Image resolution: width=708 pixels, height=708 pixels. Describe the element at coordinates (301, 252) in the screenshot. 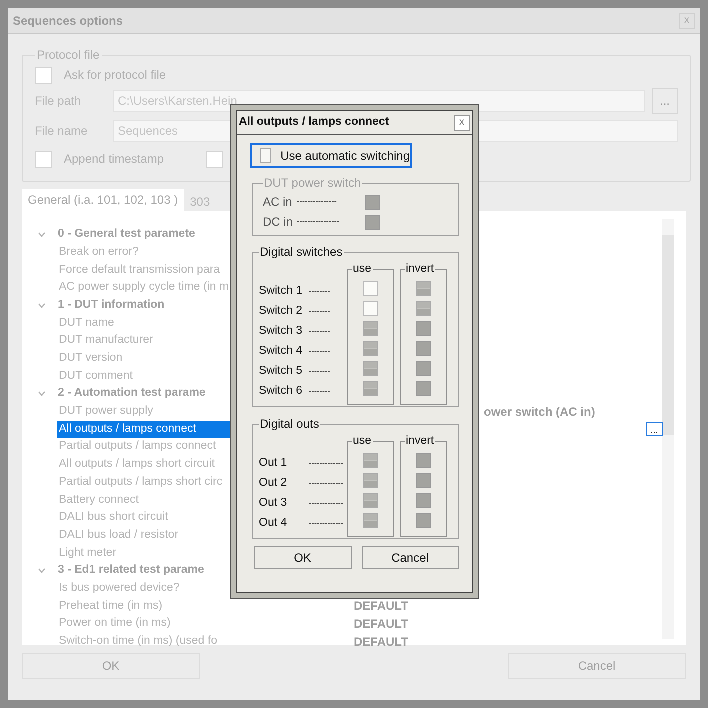

I see `group-title: Digital switches` at that location.